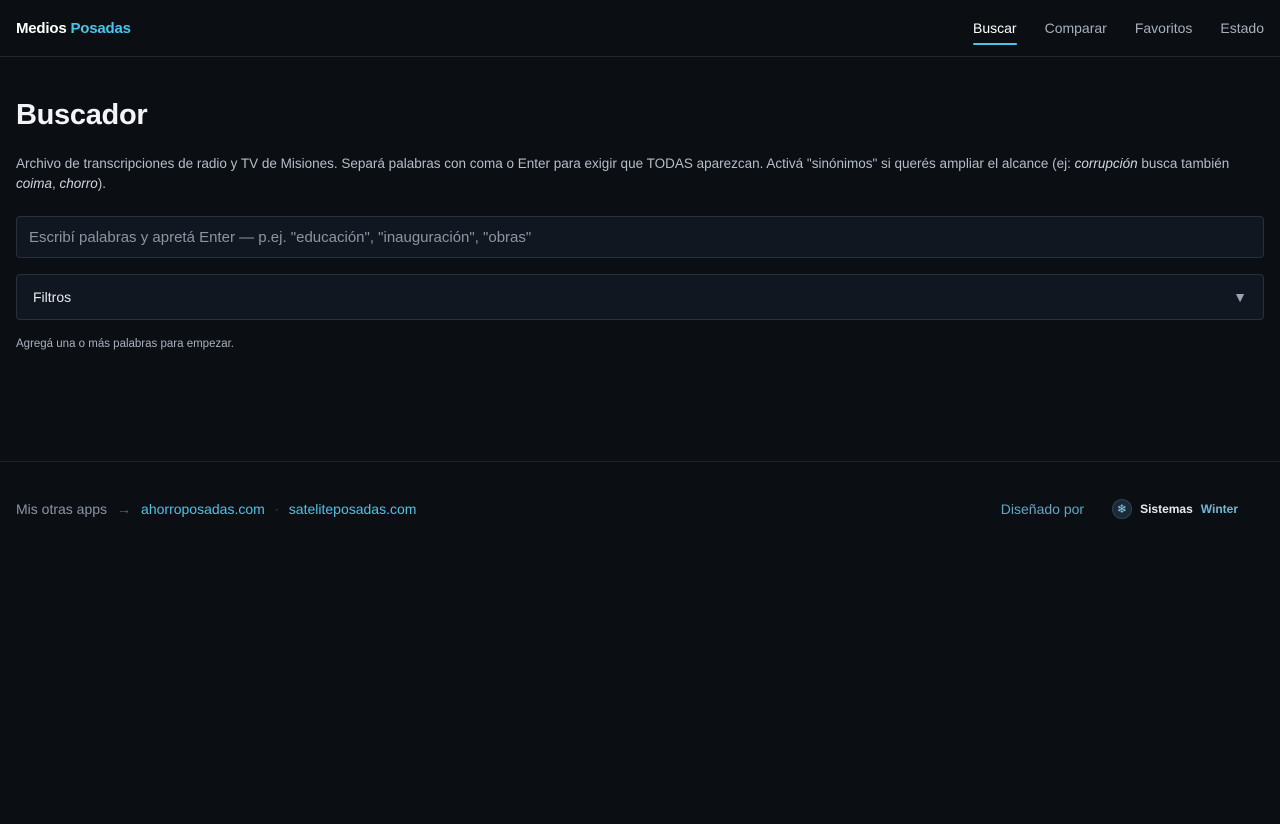 The image size is (1280, 824). I want to click on nav-item-comparar: Comparar, so click(1076, 28).